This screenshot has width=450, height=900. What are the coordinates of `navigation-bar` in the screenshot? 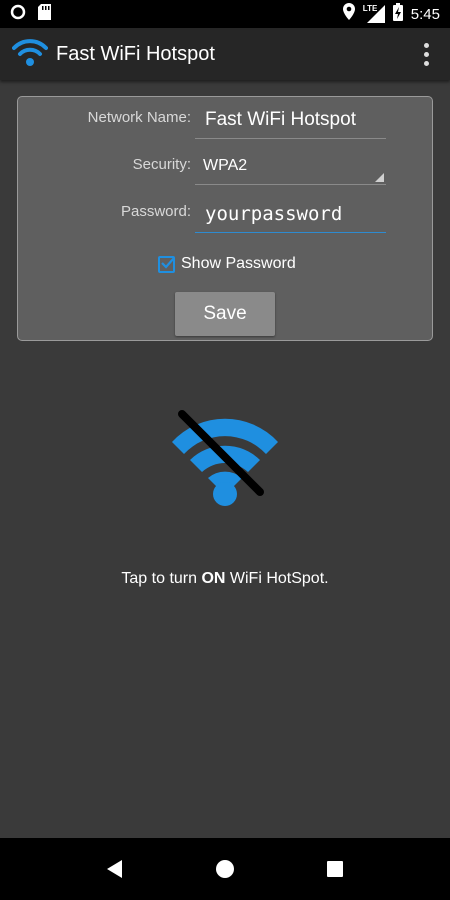 It's located at (225, 869).